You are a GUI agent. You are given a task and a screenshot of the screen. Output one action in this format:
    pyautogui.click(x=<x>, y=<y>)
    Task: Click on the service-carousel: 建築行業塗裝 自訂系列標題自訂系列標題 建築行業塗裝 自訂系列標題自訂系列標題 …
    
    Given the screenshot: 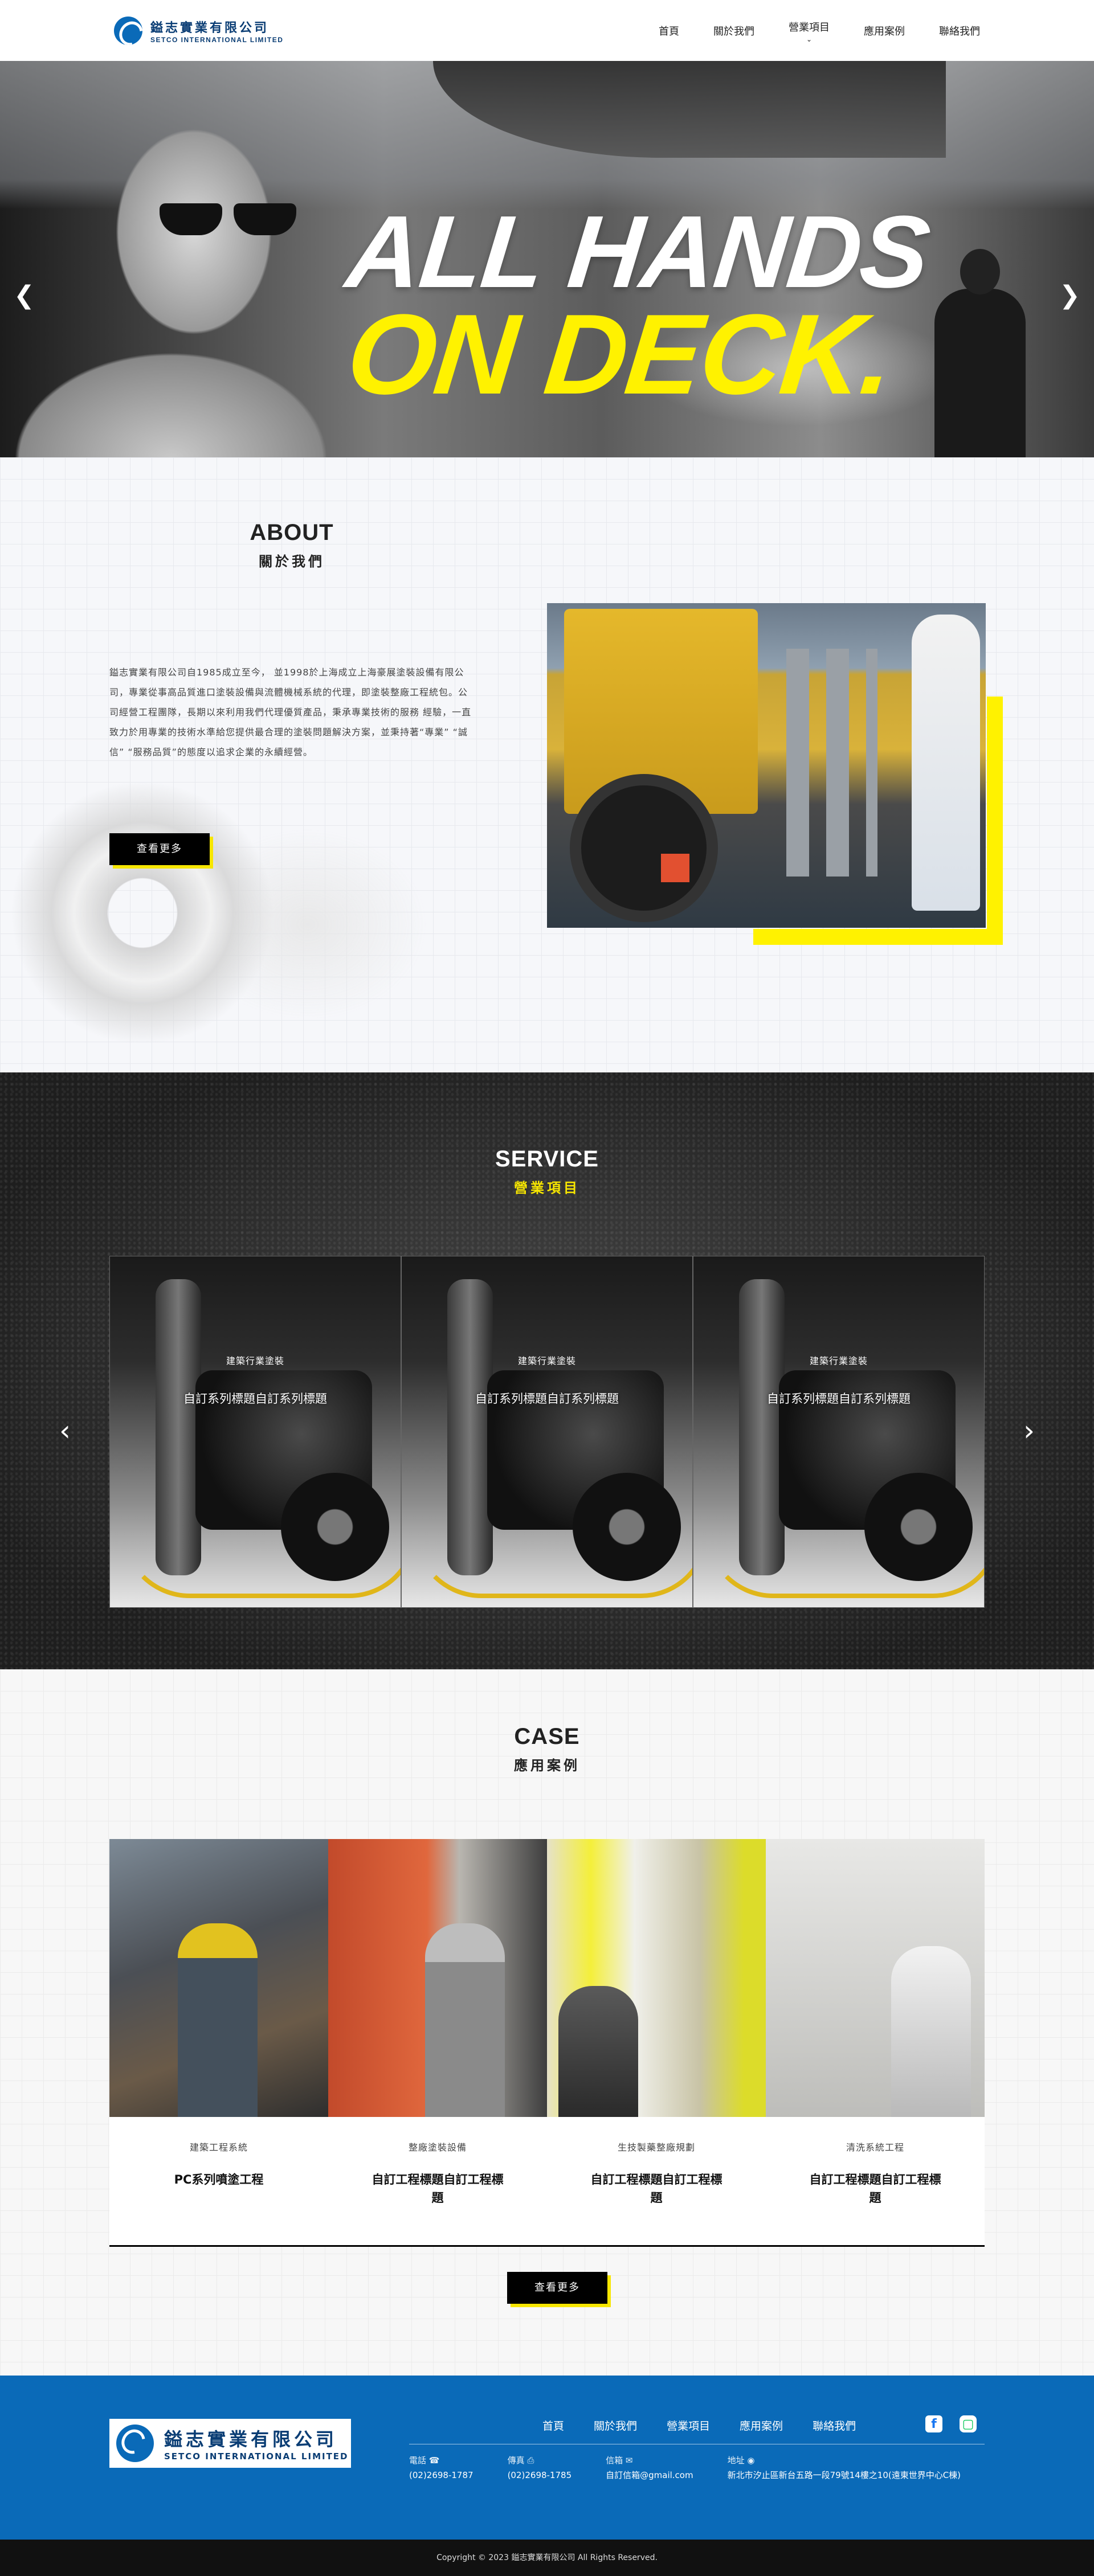 What is the action you would take?
    pyautogui.click(x=547, y=1432)
    